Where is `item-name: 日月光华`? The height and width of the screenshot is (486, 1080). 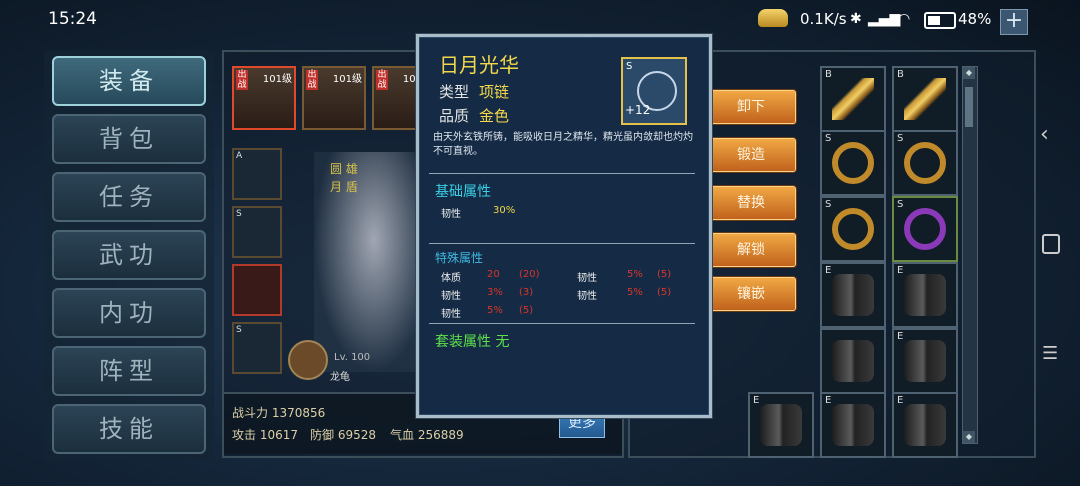
item-name: 日月光华 is located at coordinates (479, 65).